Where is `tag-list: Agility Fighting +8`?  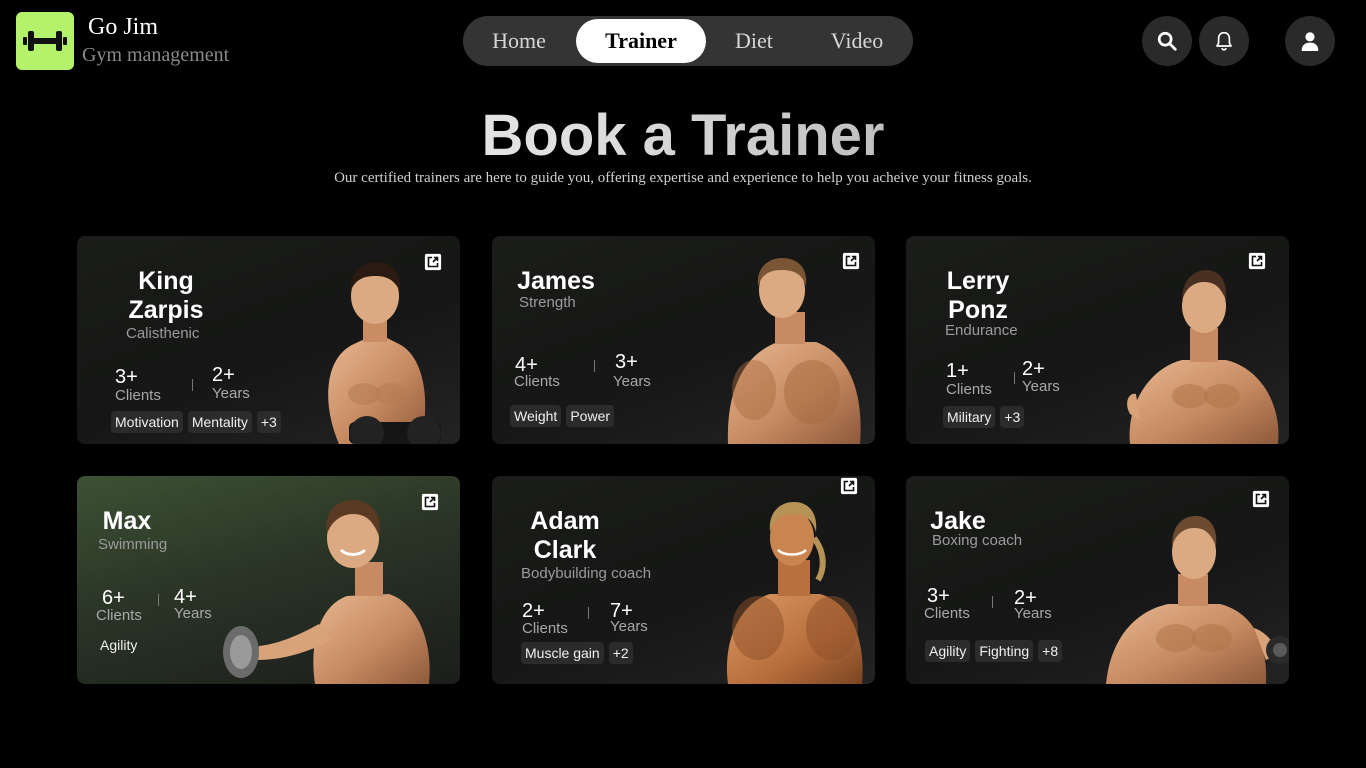 tag-list: Agility Fighting +8 is located at coordinates (994, 651).